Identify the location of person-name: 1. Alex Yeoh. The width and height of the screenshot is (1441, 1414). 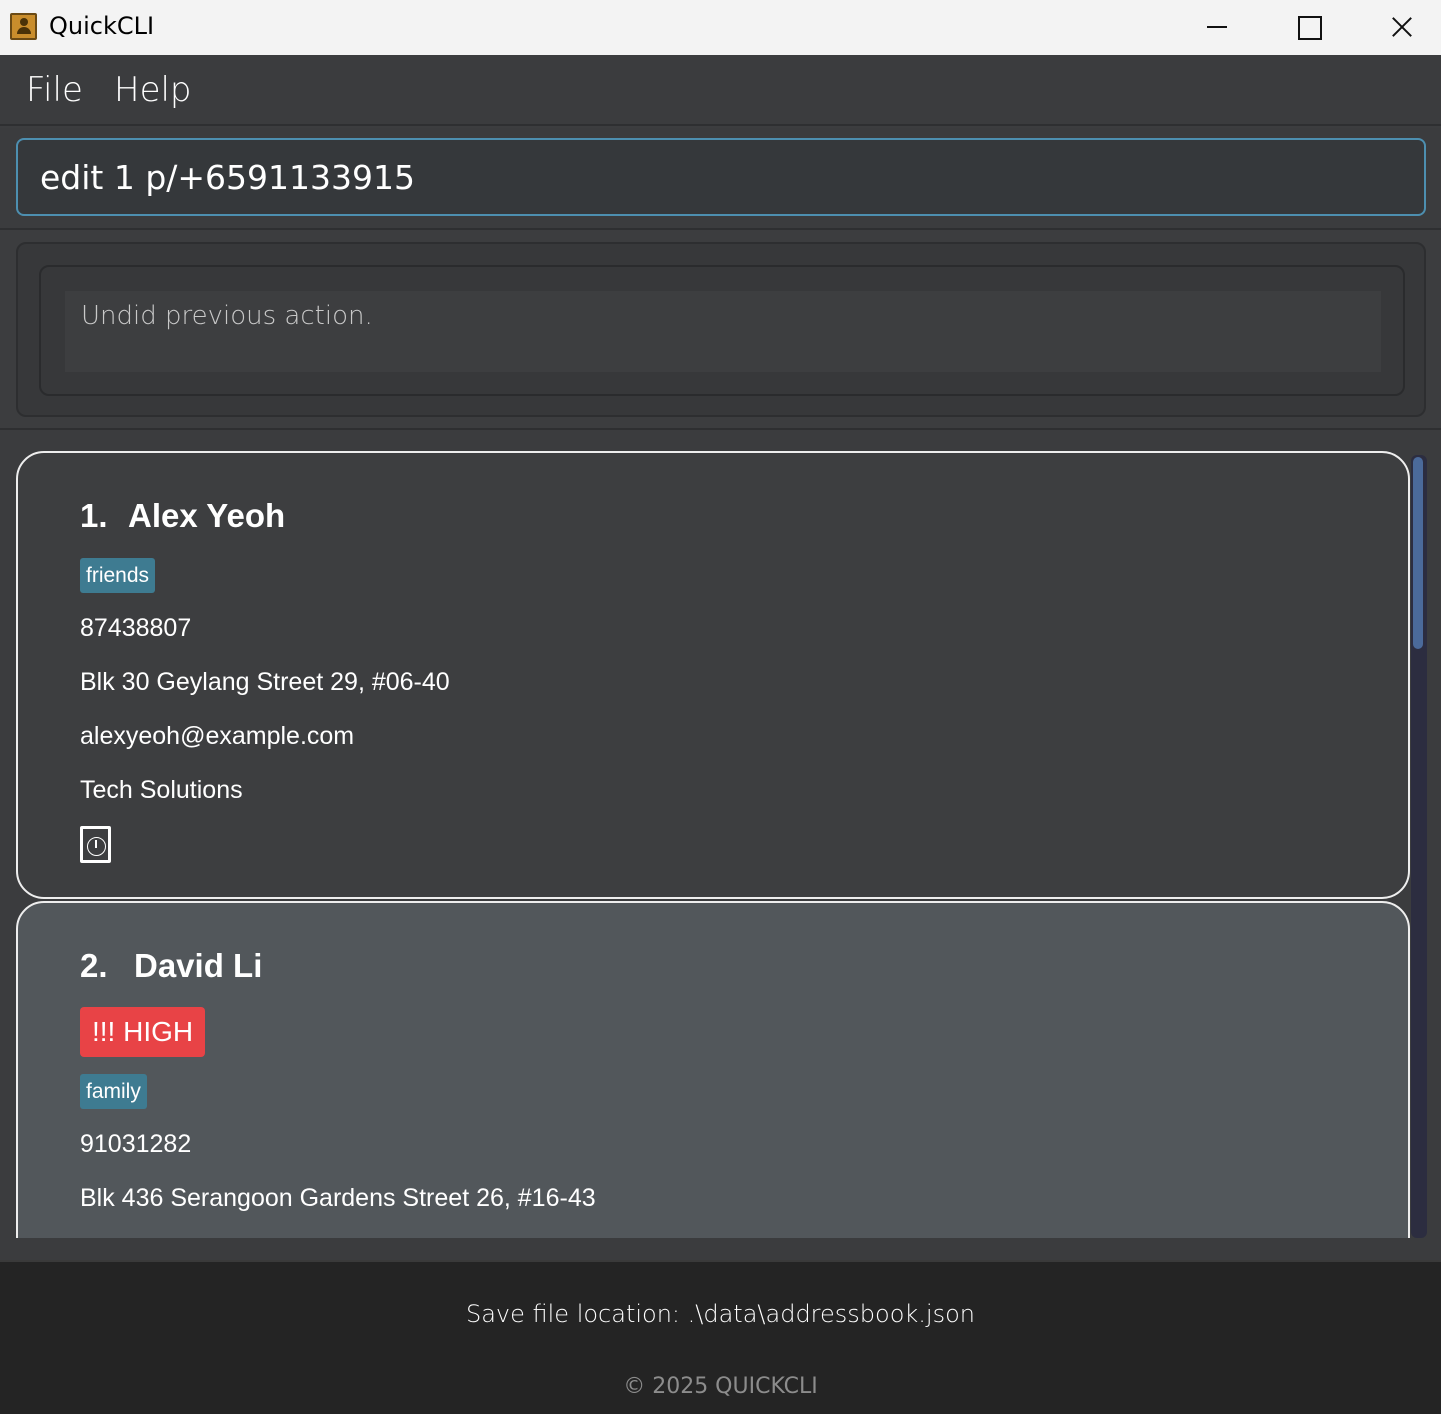
(182, 516).